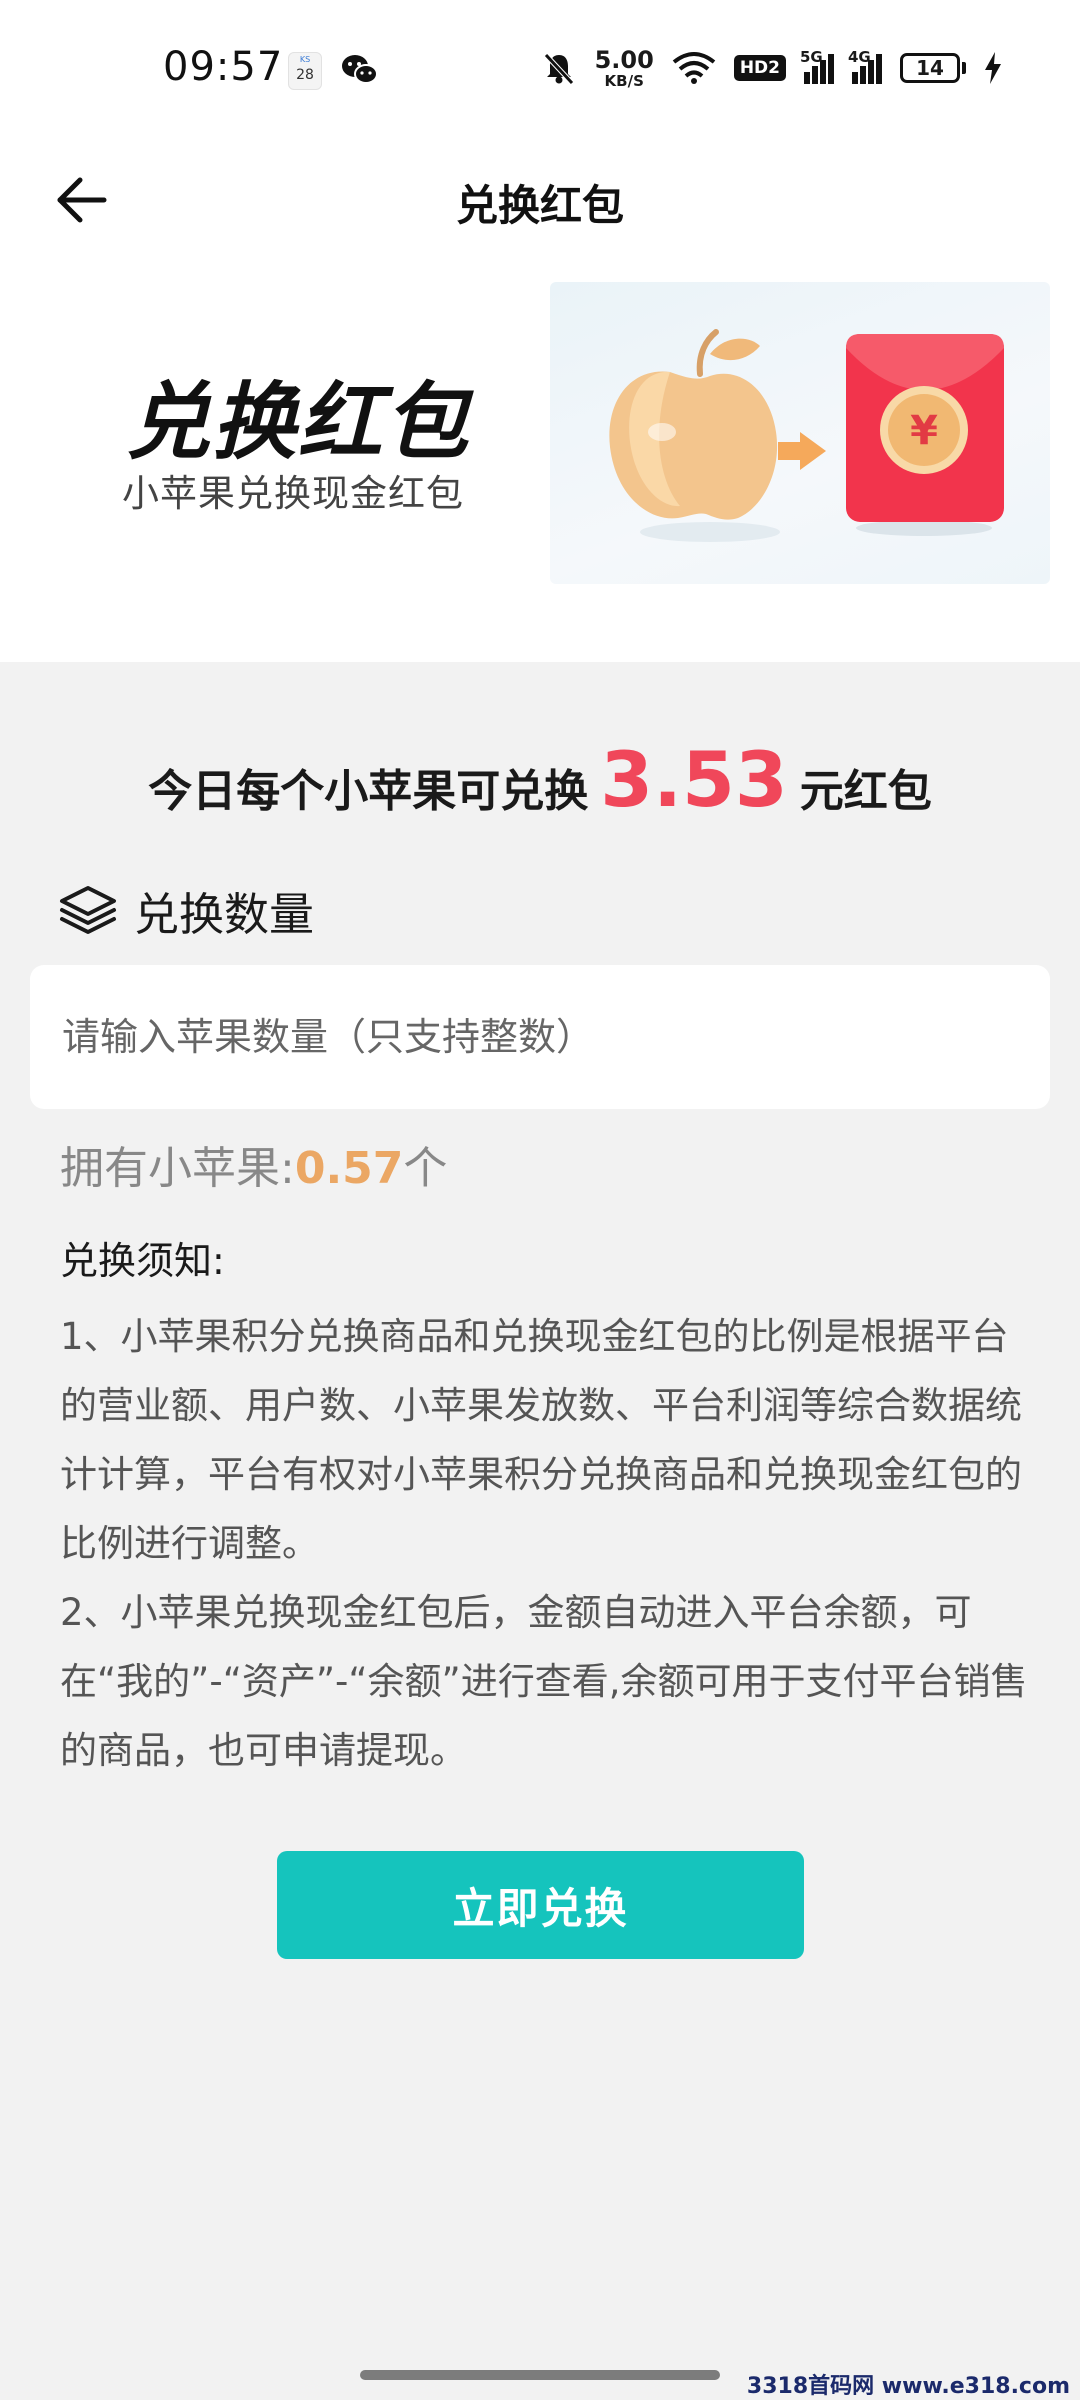 The image size is (1080, 2400). What do you see at coordinates (924, 431) in the screenshot?
I see `red-packet-symbol: ¥` at bounding box center [924, 431].